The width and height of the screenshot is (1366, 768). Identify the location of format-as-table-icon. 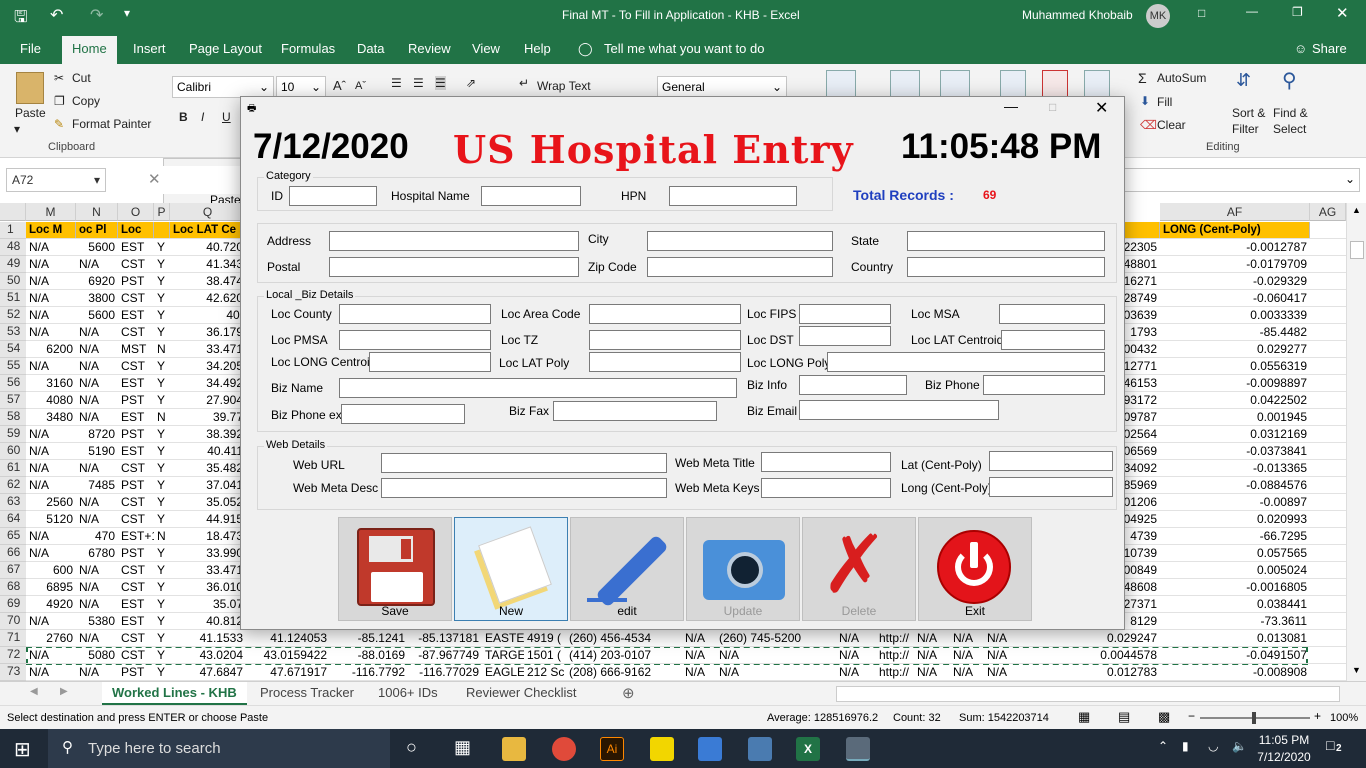
(905, 84).